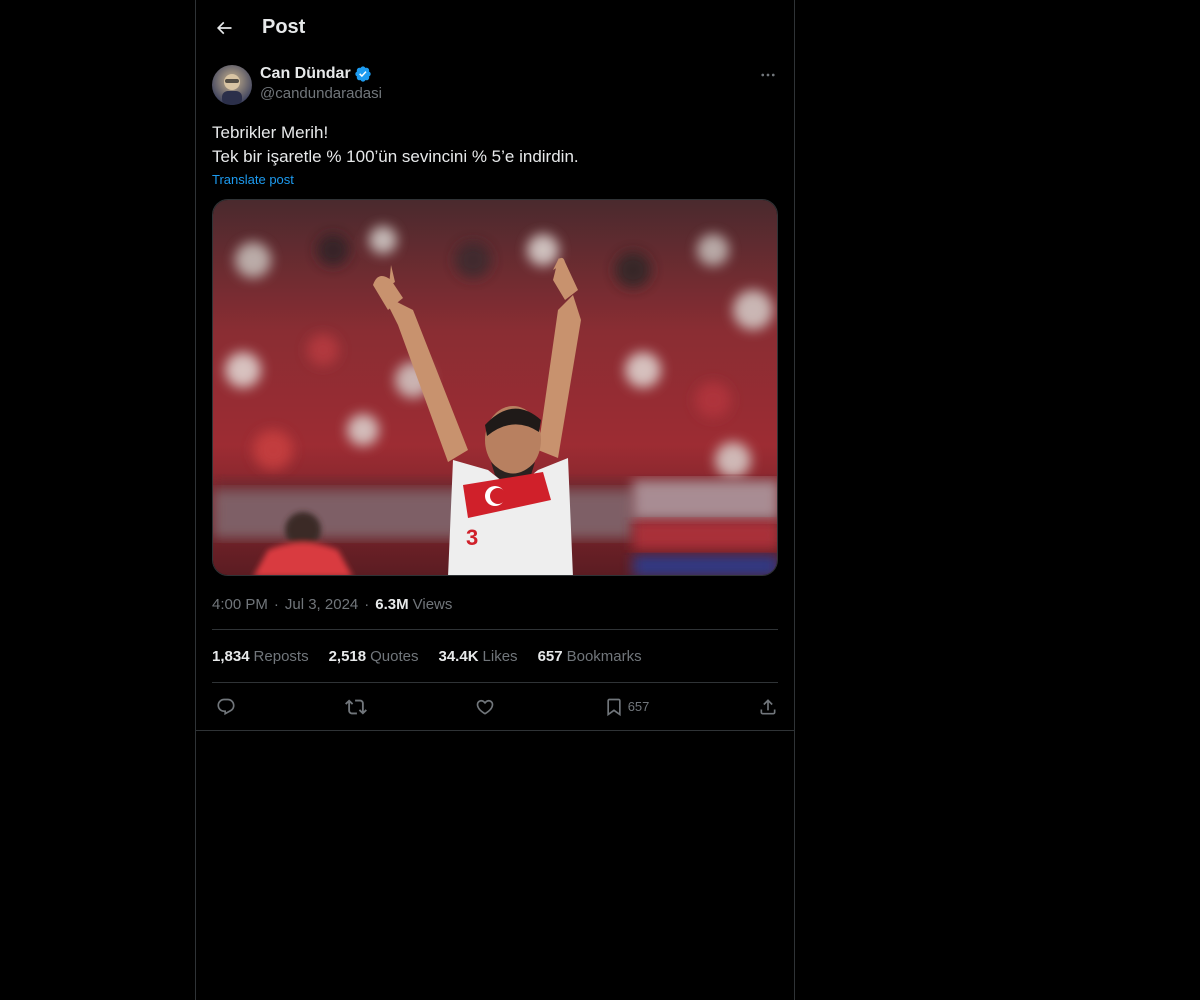 This screenshot has height=1000, width=1200. I want to click on avatar, so click(232, 85).